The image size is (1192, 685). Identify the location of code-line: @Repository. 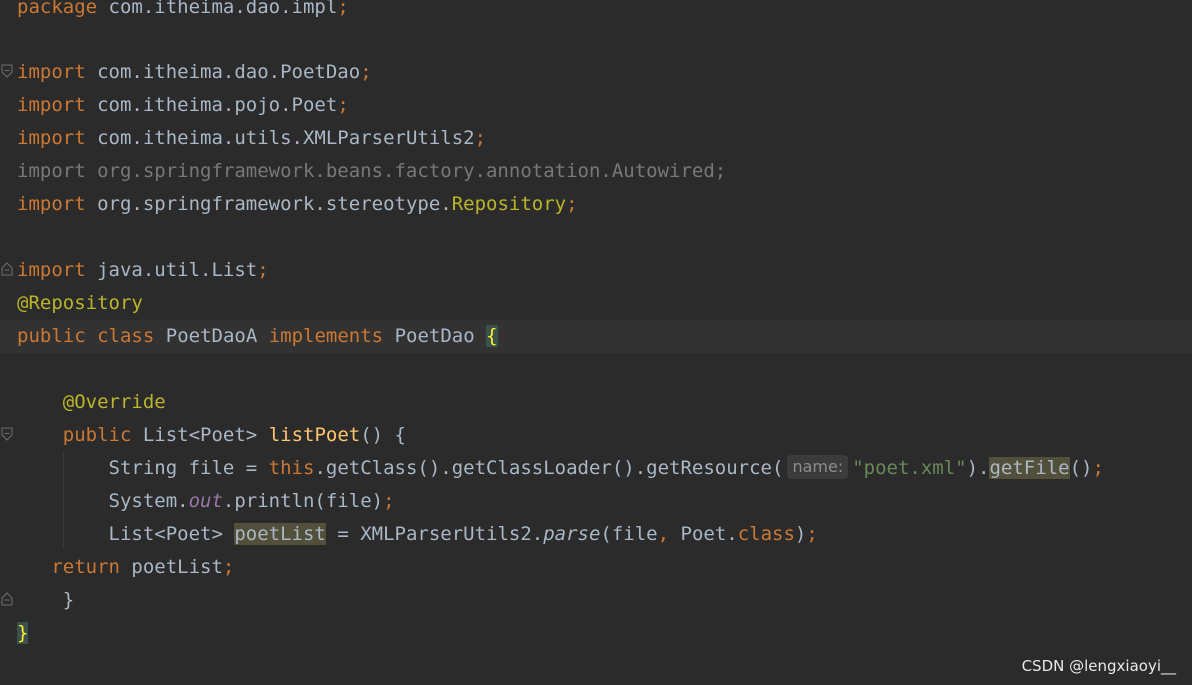
(596, 303).